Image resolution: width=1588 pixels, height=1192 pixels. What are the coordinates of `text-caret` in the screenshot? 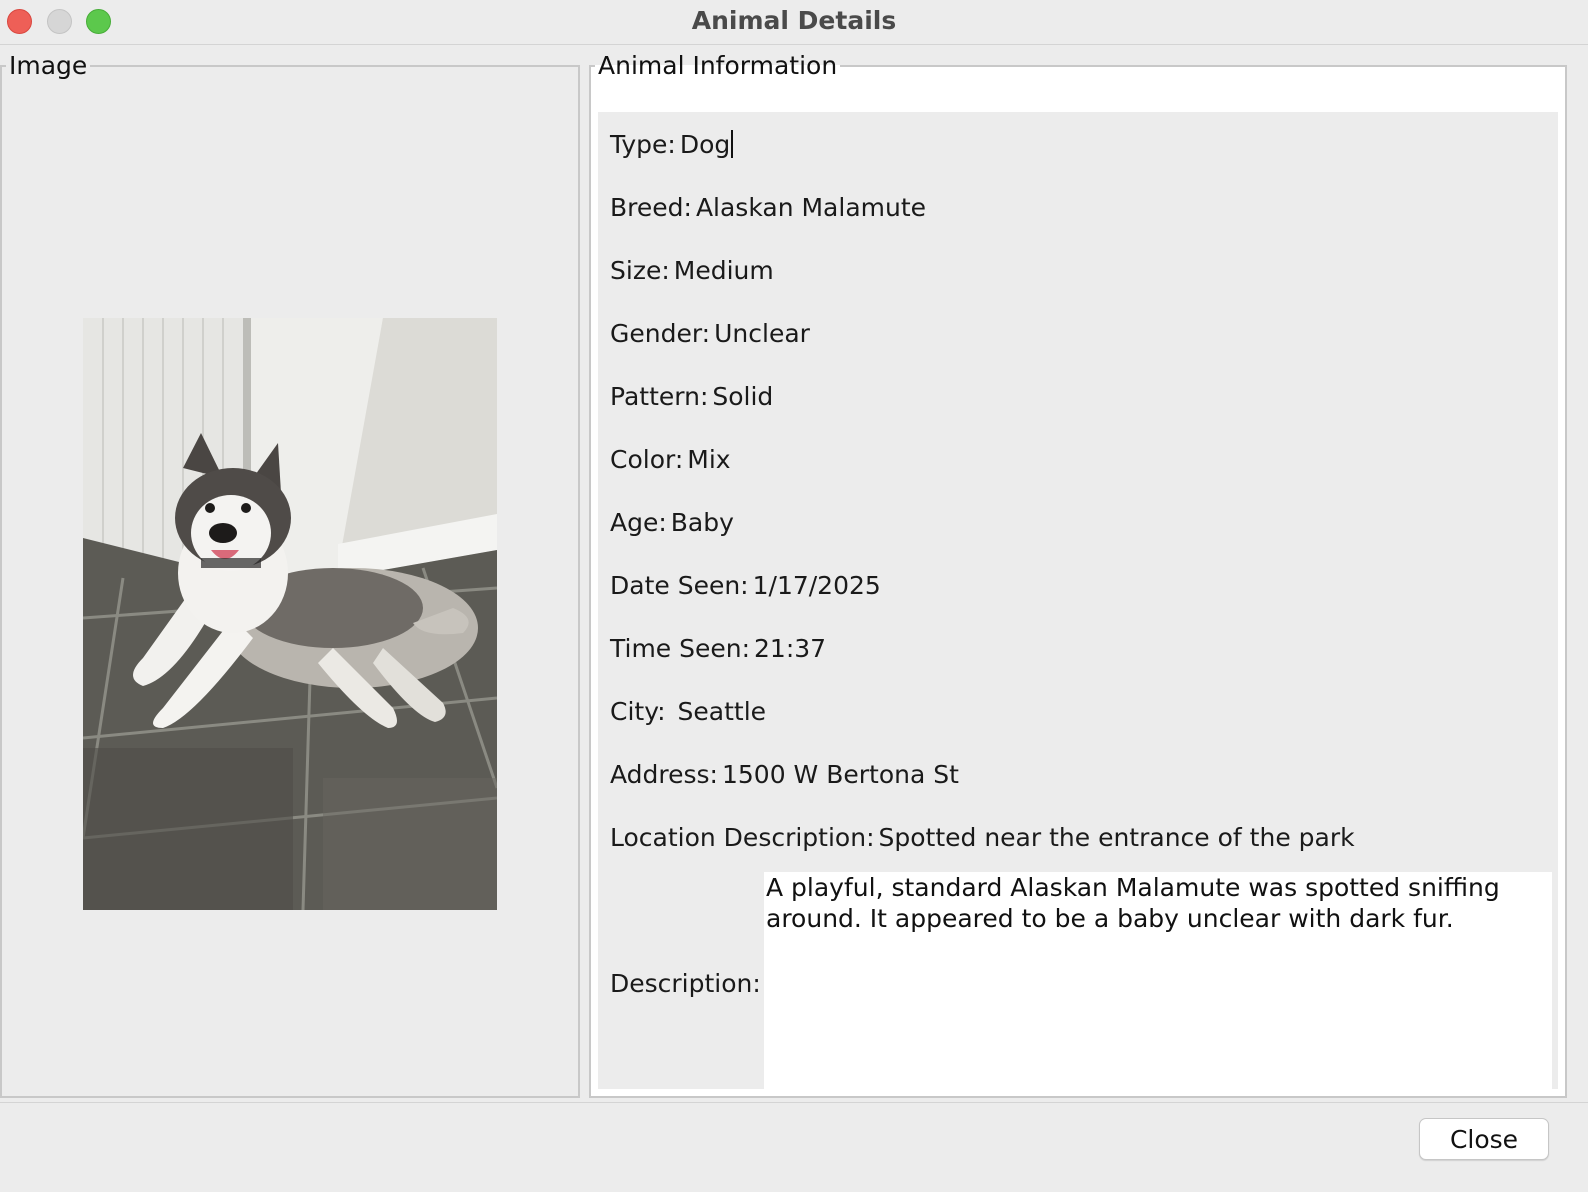 It's located at (732, 144).